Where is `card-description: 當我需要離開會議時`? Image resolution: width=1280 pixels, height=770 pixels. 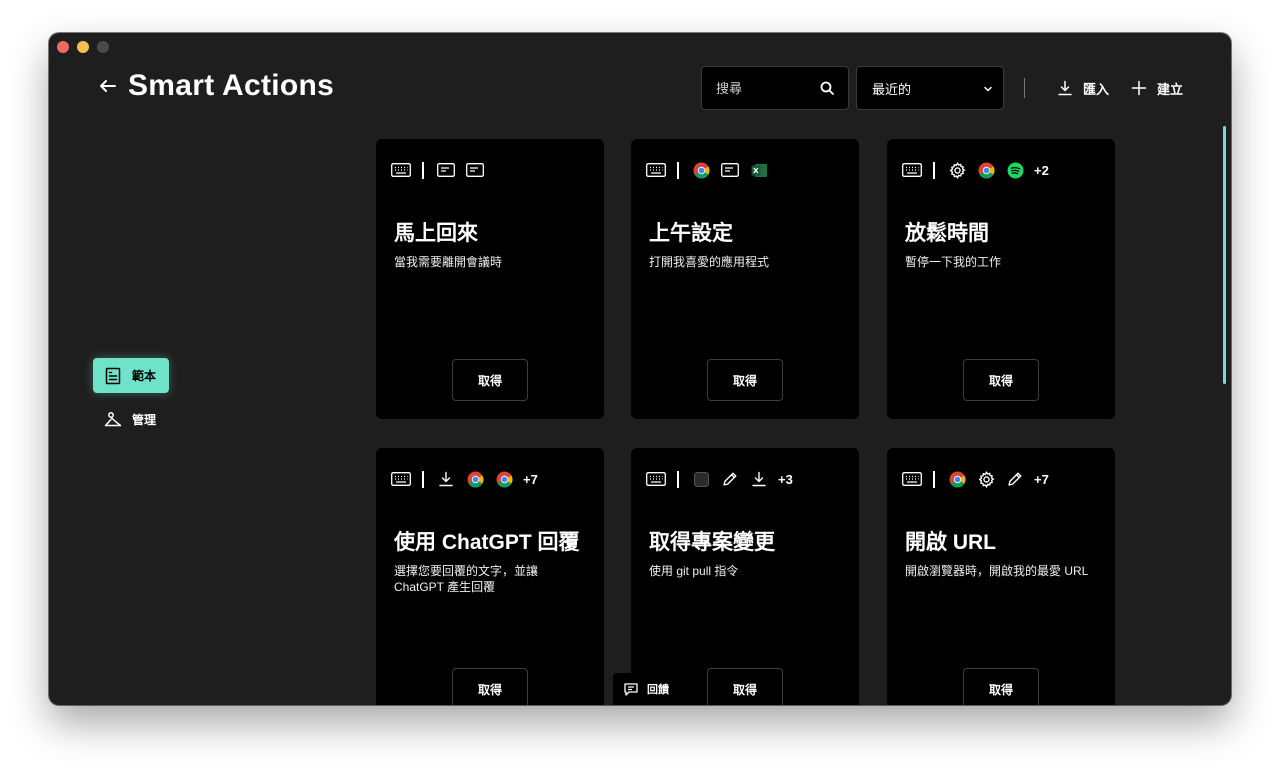
card-description: 當我需要離開會議時 is located at coordinates (448, 262).